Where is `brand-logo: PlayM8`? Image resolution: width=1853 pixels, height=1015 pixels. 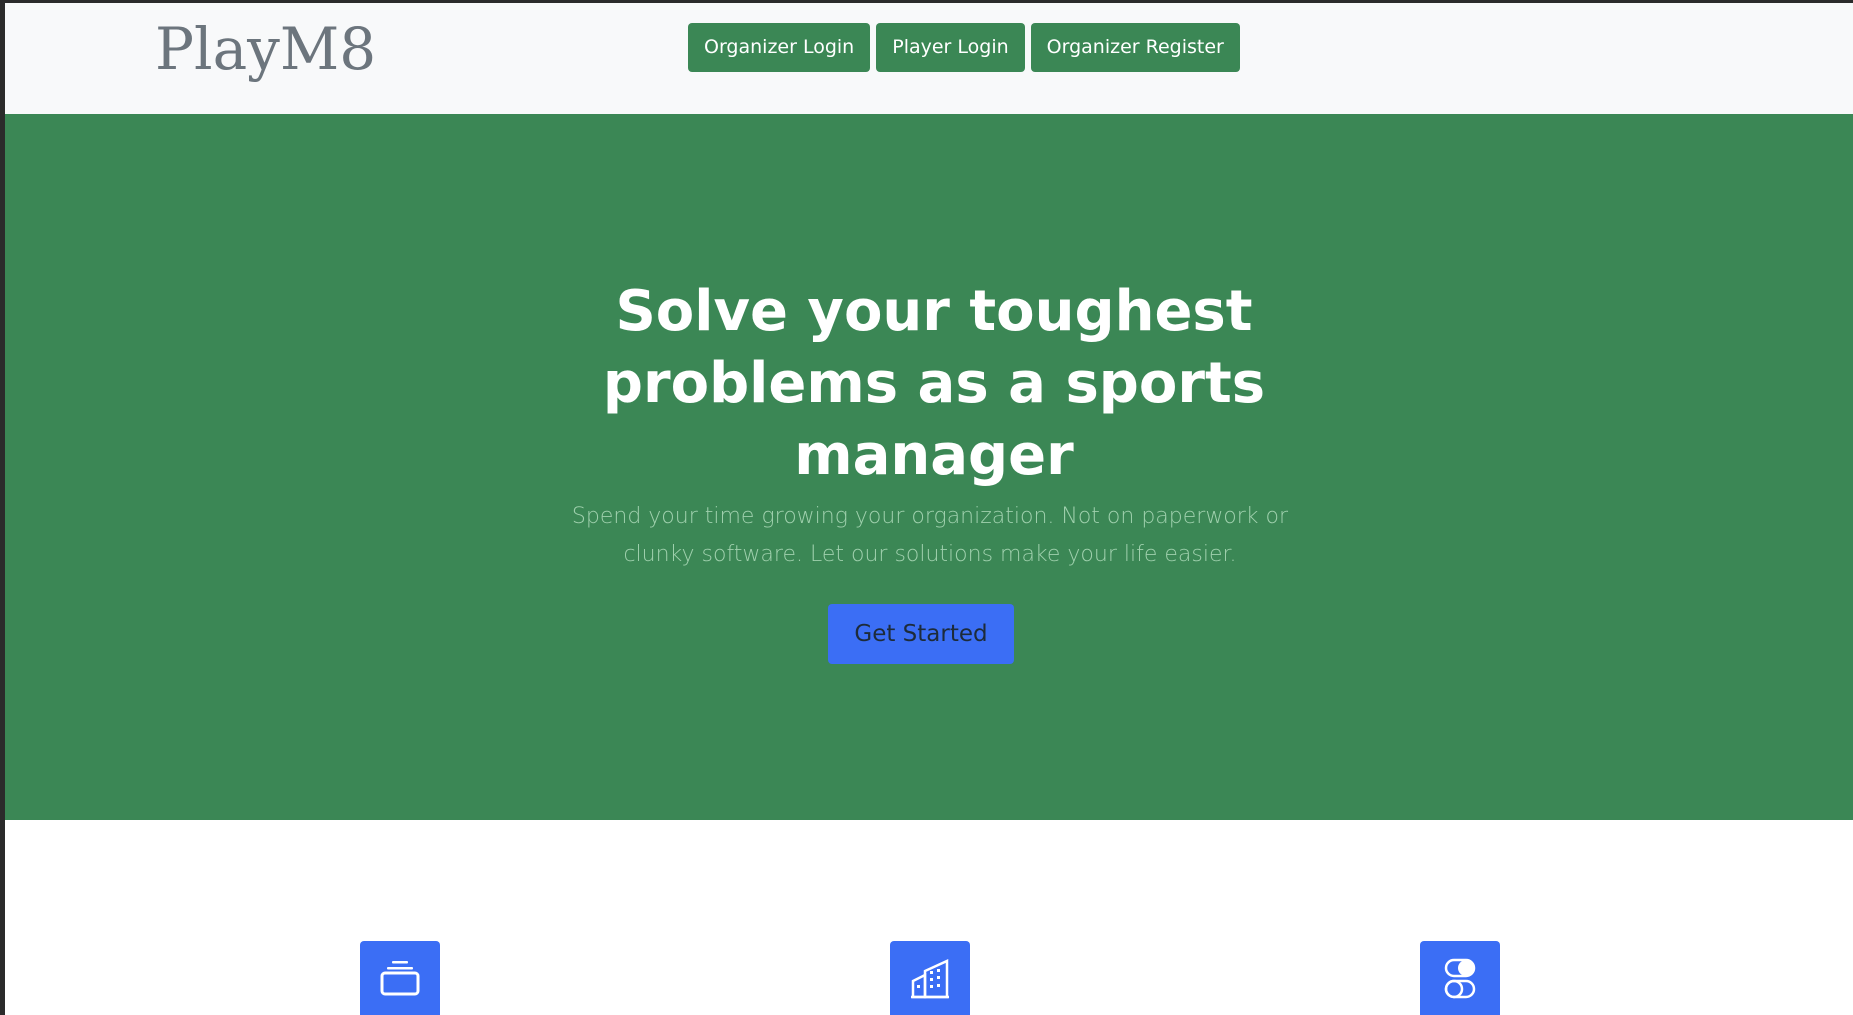 brand-logo: PlayM8 is located at coordinates (265, 49).